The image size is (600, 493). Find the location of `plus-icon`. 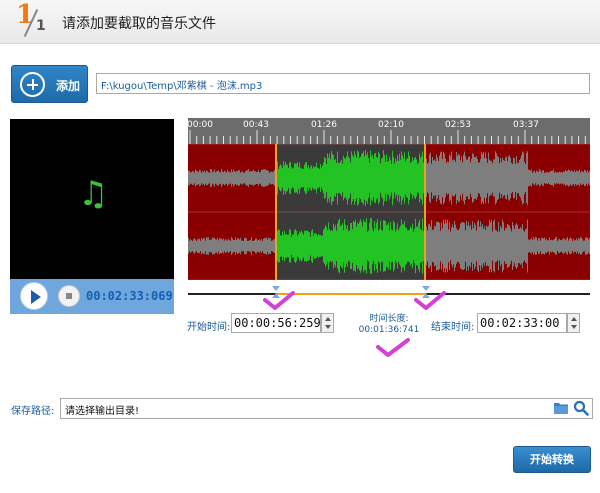

plus-icon is located at coordinates (32, 84).